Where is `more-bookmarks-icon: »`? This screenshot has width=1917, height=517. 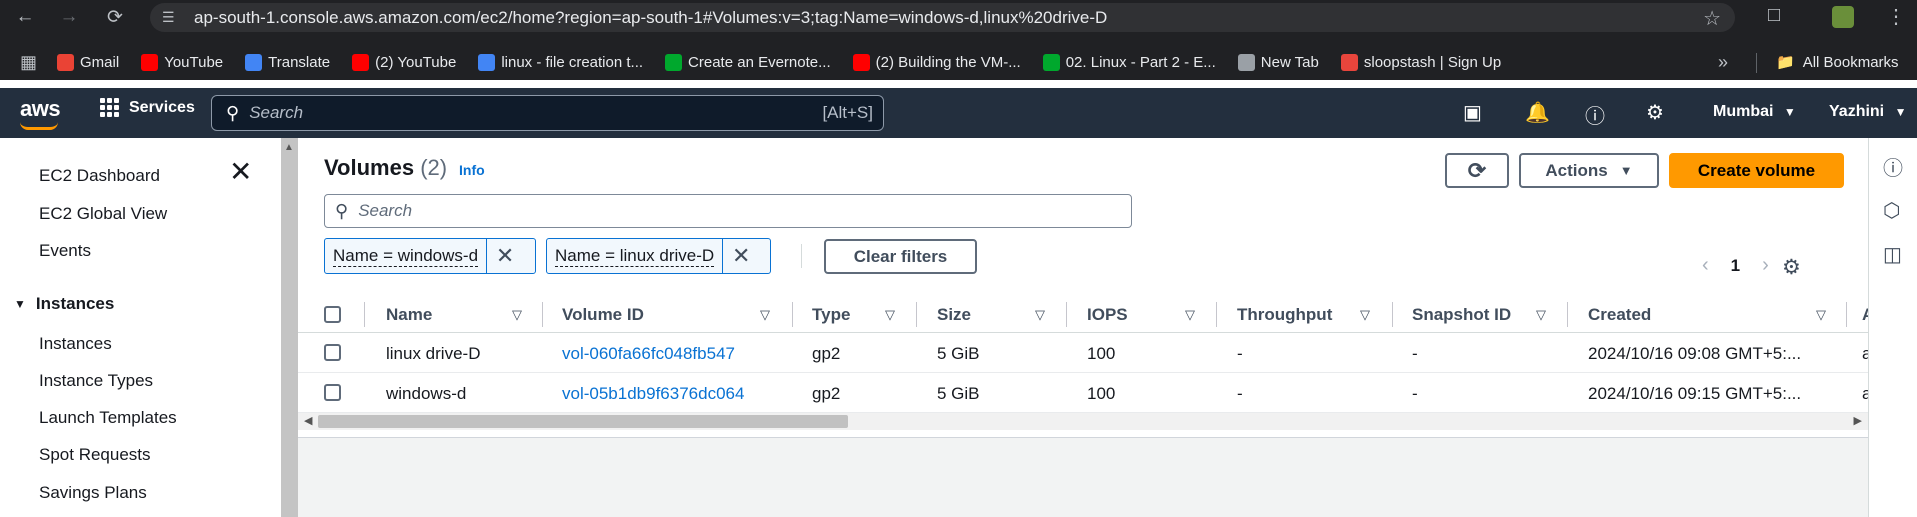
more-bookmarks-icon: » is located at coordinates (1723, 62).